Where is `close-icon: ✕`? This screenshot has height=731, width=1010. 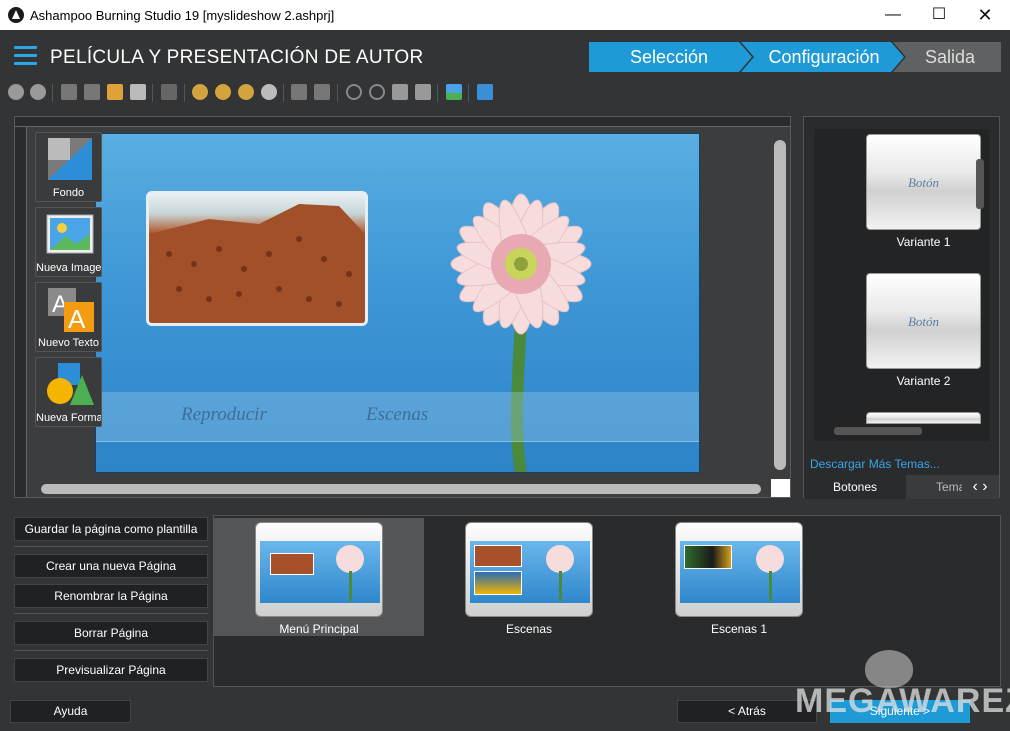 close-icon: ✕ is located at coordinates (985, 15).